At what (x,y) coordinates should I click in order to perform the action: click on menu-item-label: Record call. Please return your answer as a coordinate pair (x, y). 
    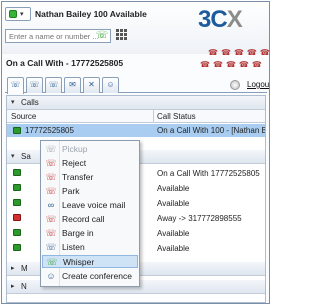
    Looking at the image, I should click on (83, 219).